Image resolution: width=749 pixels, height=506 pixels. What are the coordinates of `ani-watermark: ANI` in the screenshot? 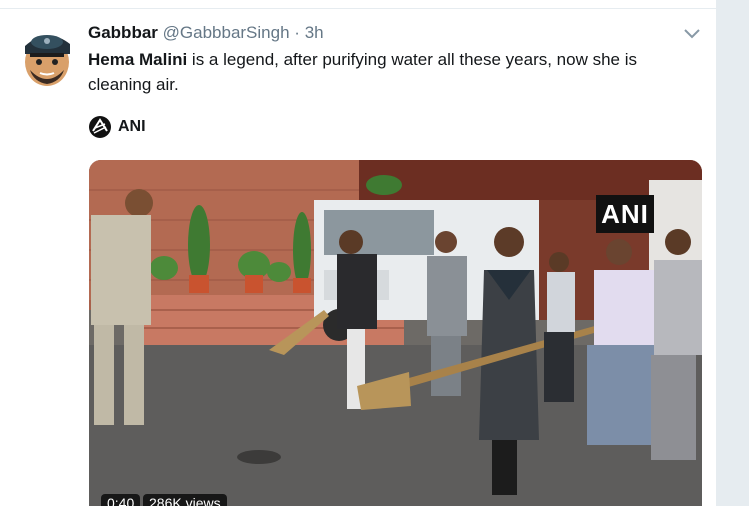 It's located at (625, 214).